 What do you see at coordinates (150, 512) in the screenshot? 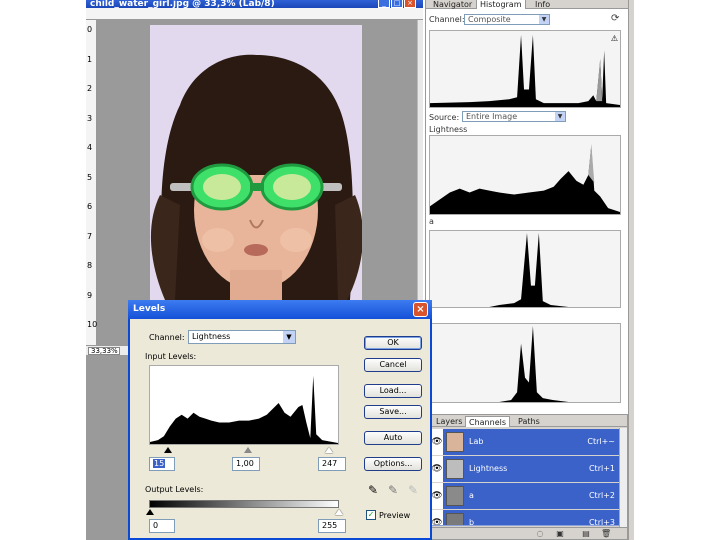
I see `output-black-slider` at bounding box center [150, 512].